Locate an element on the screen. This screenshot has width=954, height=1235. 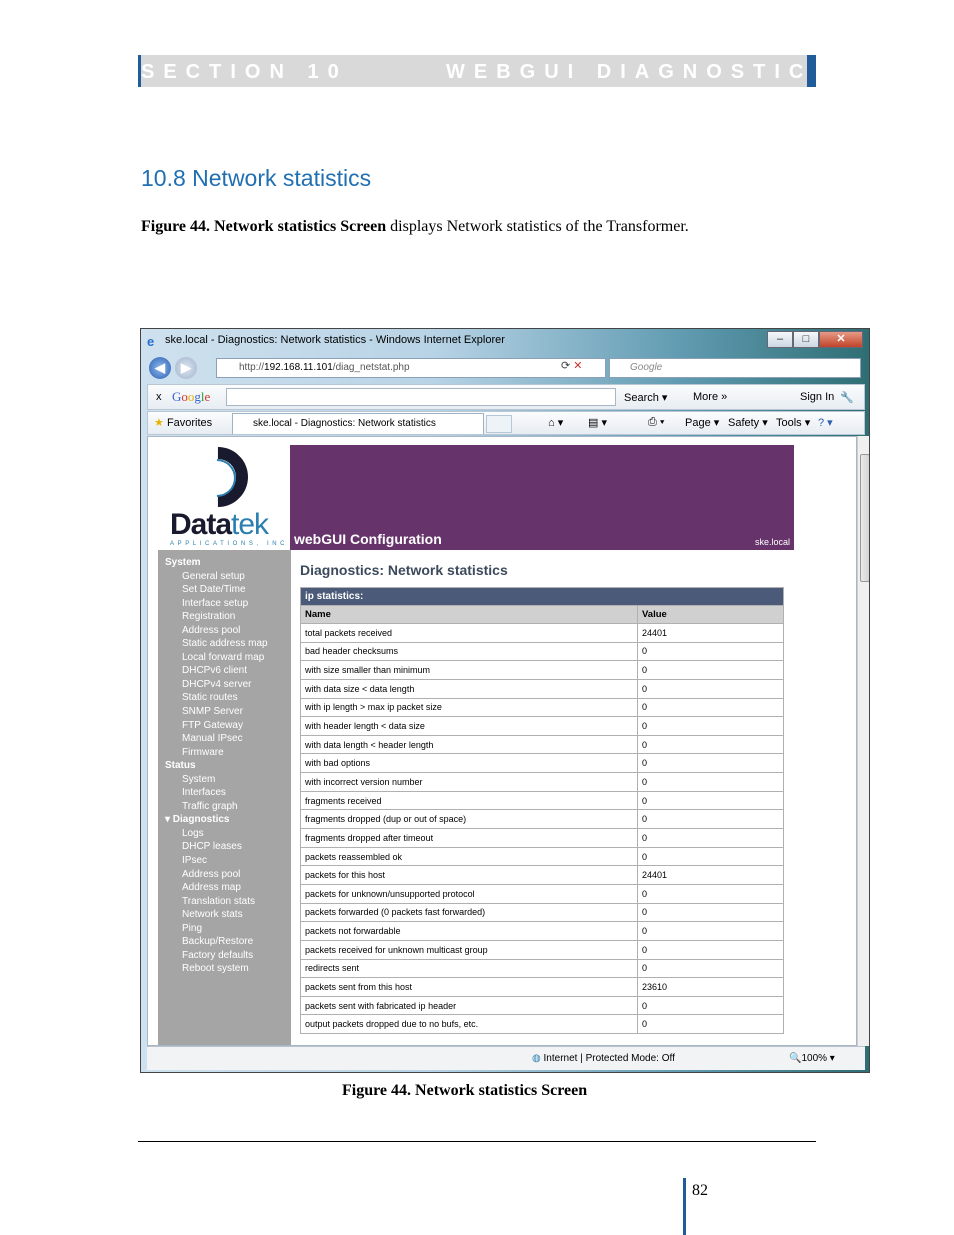
menu-item: FTP Gateway is located at coordinates (216, 726).